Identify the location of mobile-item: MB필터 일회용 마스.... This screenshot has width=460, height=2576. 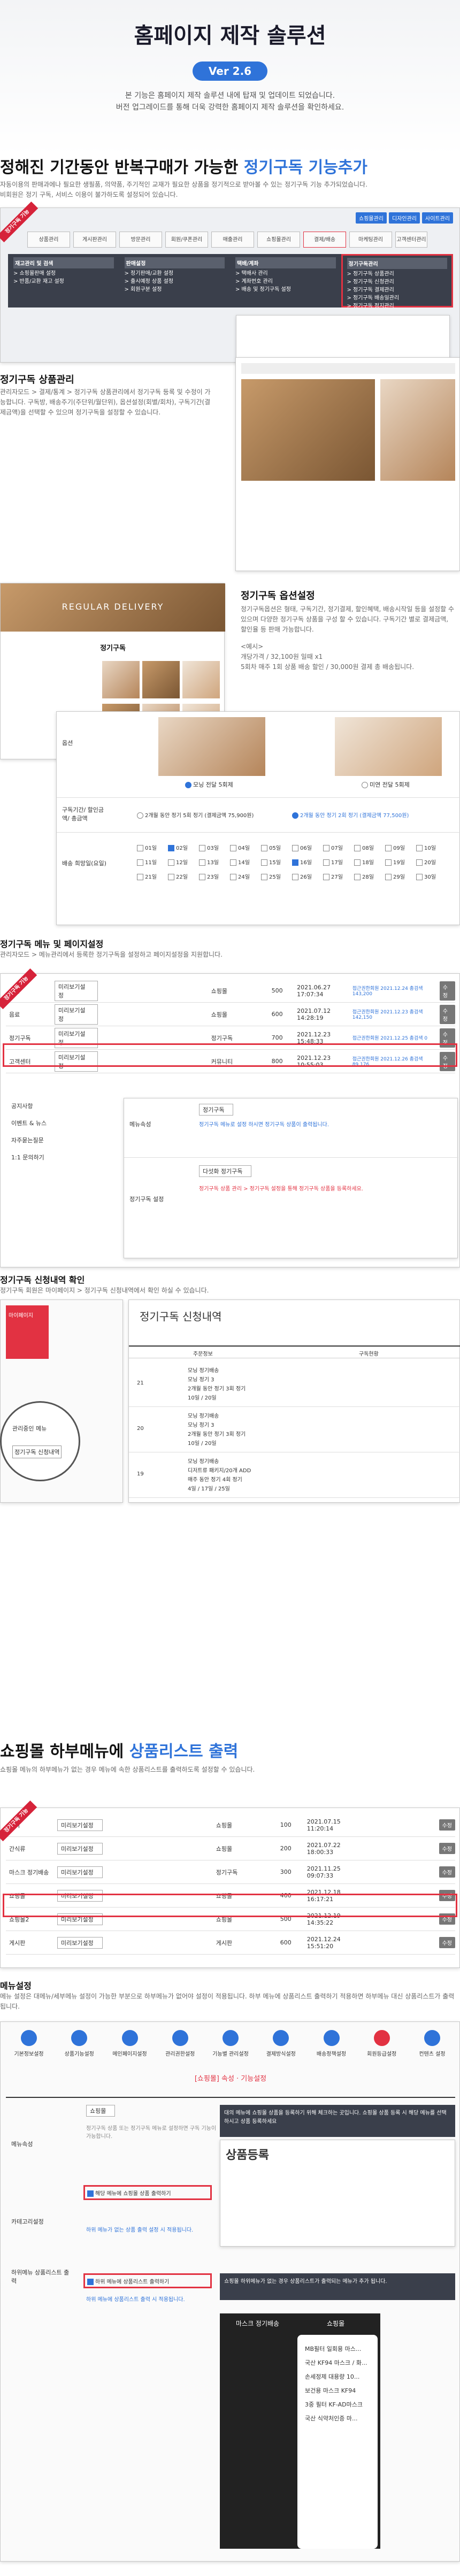
(337, 2349).